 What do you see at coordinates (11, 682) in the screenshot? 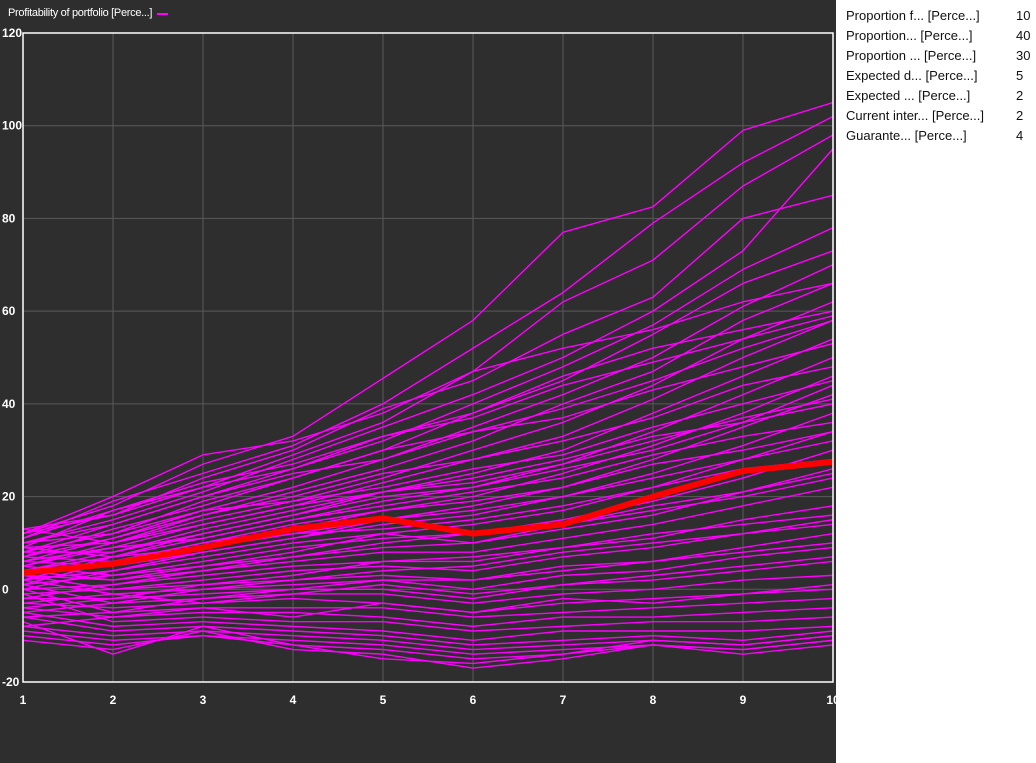
I see `y-tick-label: -20` at bounding box center [11, 682].